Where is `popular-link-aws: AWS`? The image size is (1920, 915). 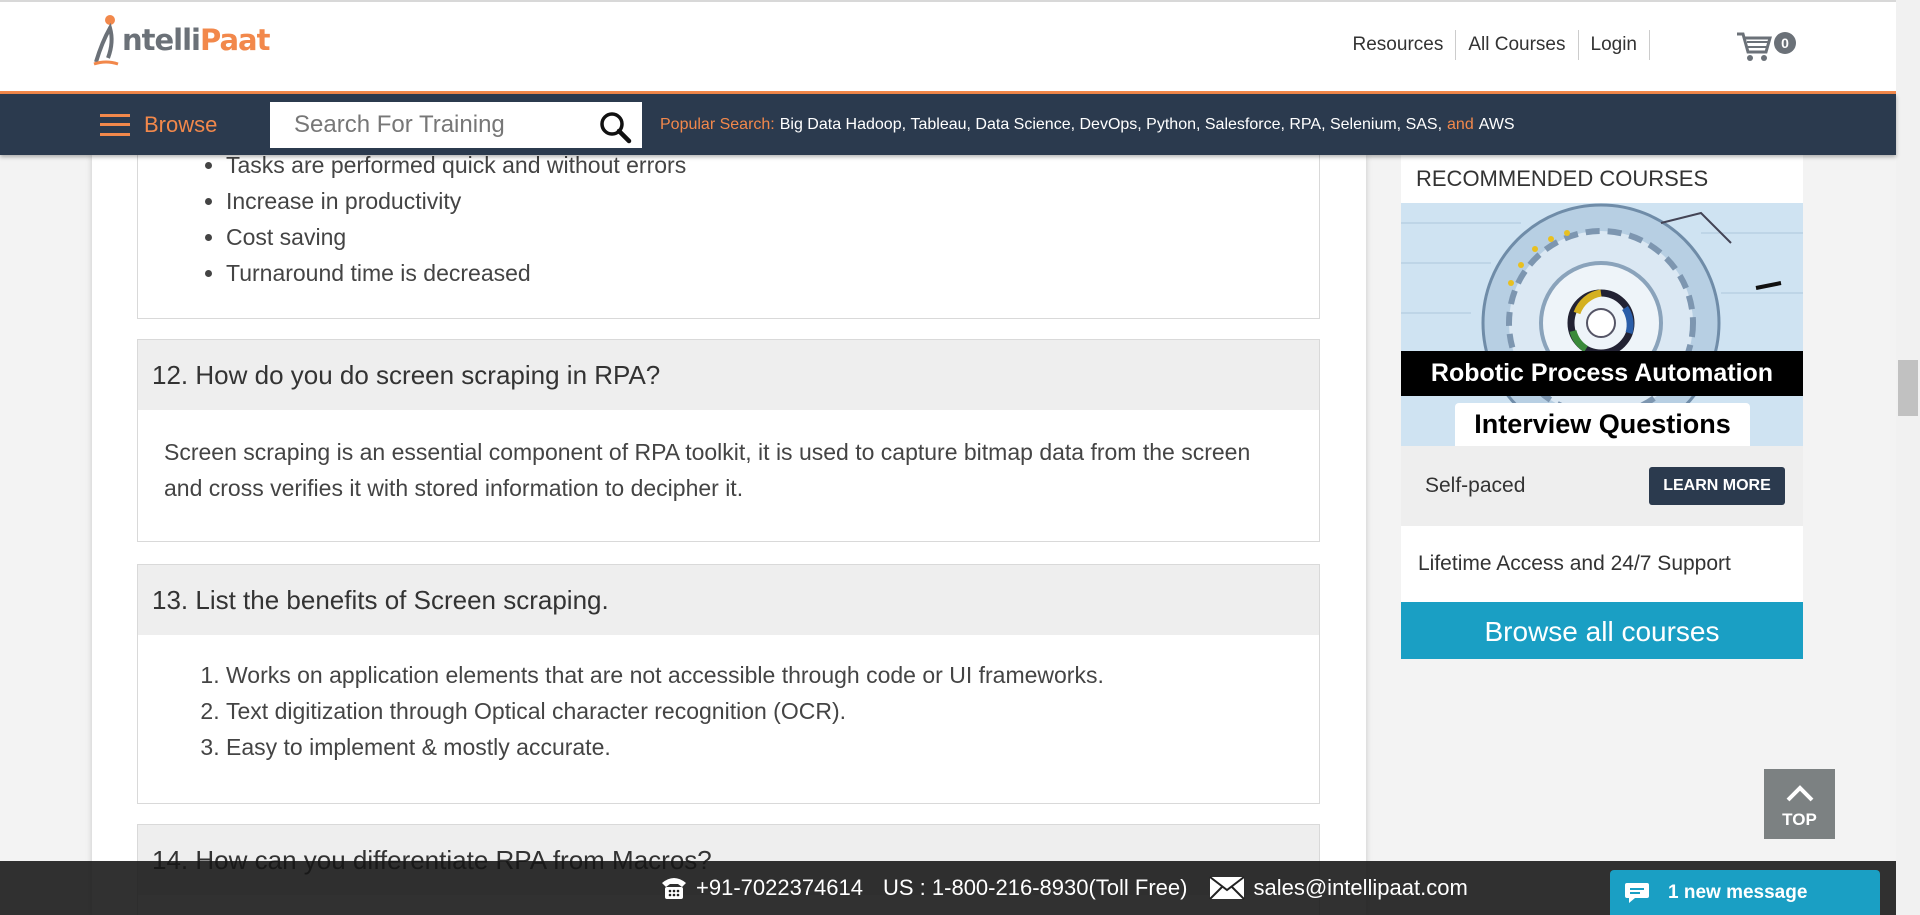 popular-link-aws: AWS is located at coordinates (1497, 125).